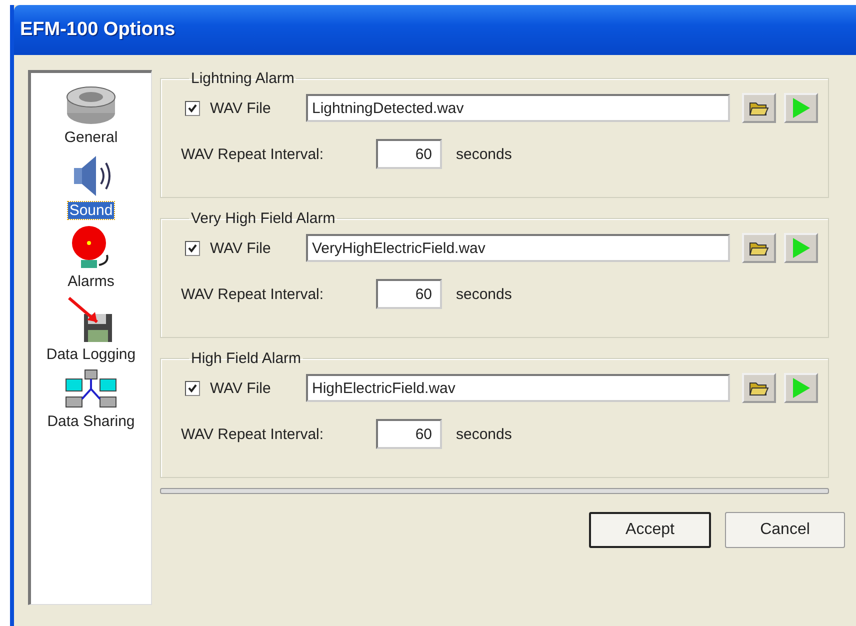 The image size is (856, 626). Describe the element at coordinates (246, 358) in the screenshot. I see `group-title: High Field Alarm` at that location.